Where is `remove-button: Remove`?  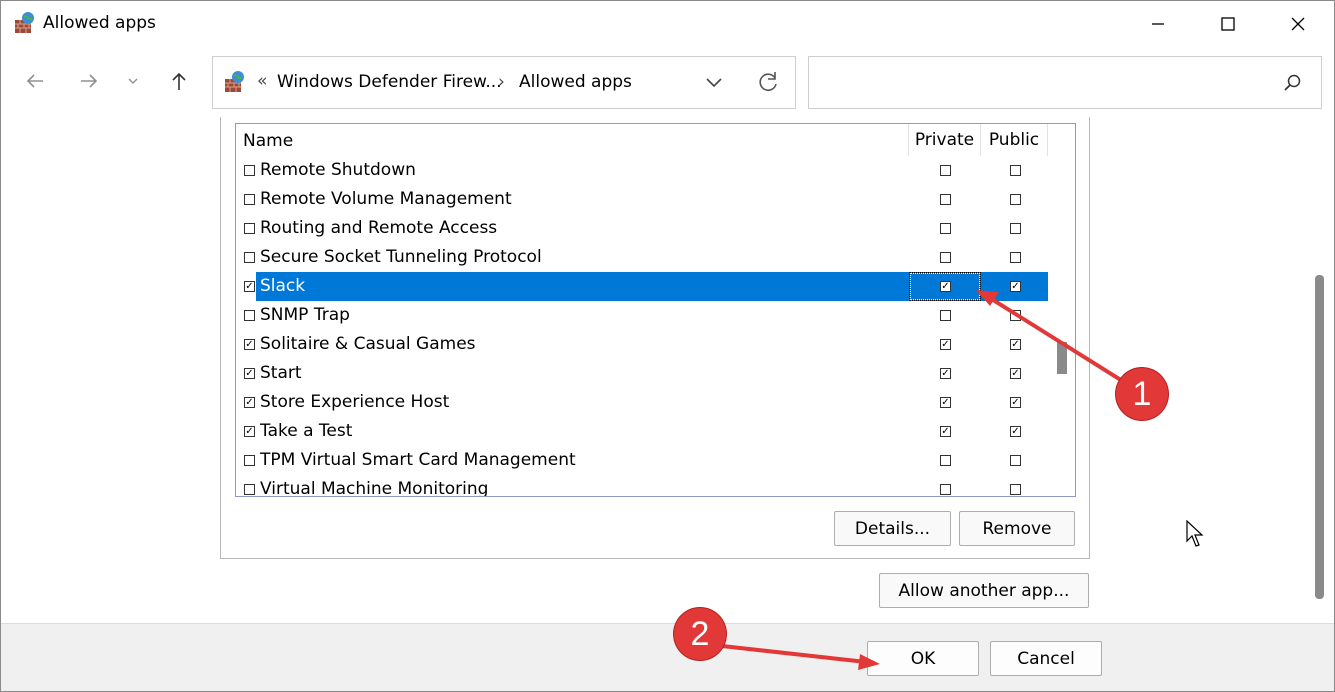 remove-button: Remove is located at coordinates (1017, 528).